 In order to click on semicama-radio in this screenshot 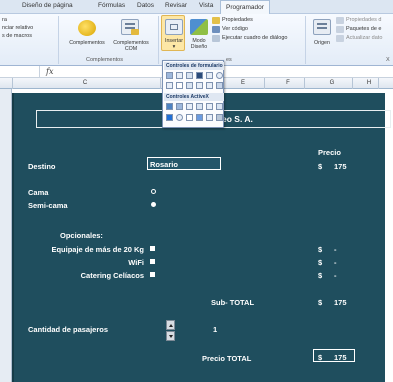, I will do `click(153, 204)`.